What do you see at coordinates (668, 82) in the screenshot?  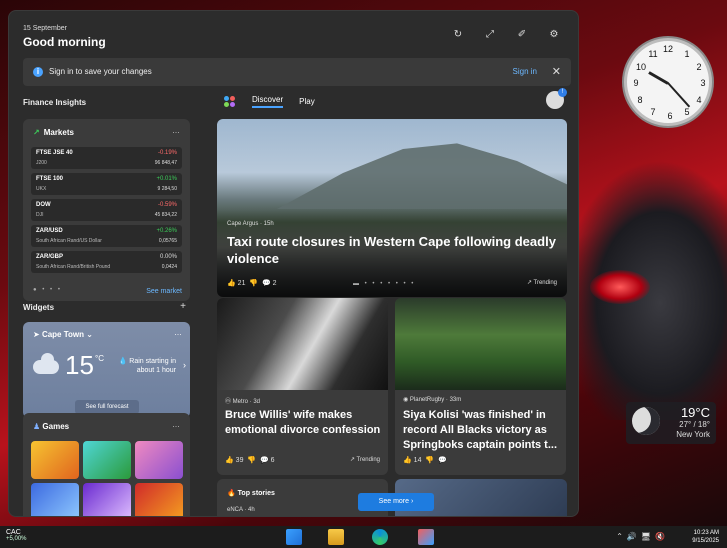 I see `desktop-clock: 12 1 2 3 4 5 6 7 8 9 10 11` at bounding box center [668, 82].